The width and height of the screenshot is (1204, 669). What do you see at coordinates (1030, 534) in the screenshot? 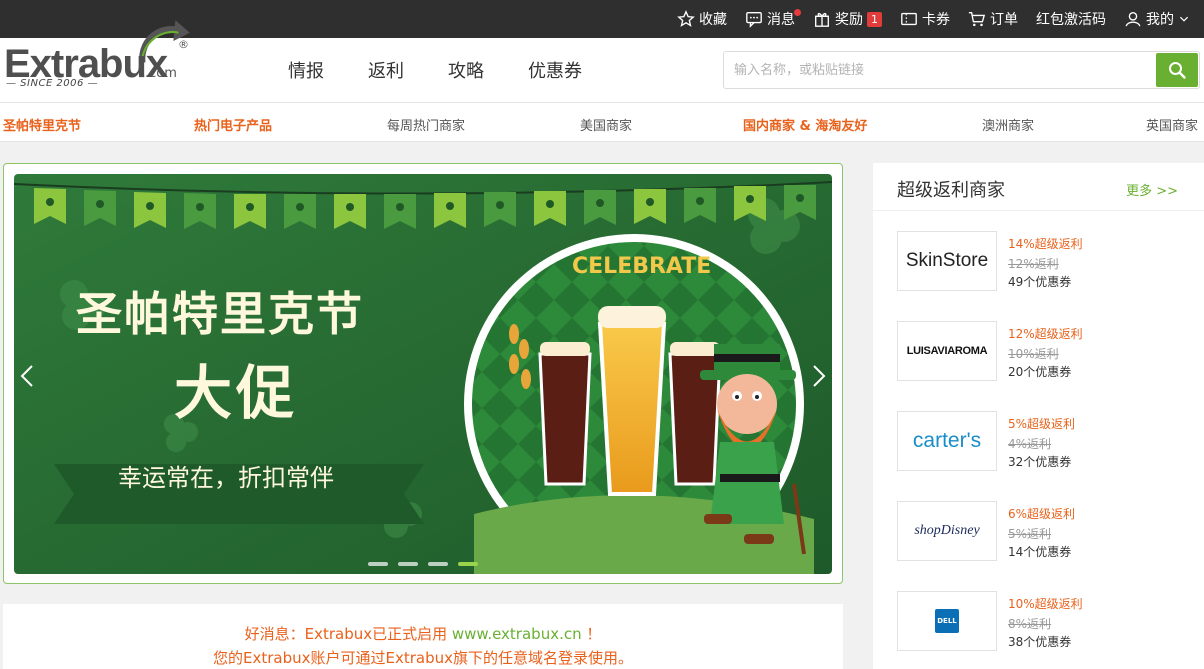
I see `merchant-old-rate: 5%返利` at bounding box center [1030, 534].